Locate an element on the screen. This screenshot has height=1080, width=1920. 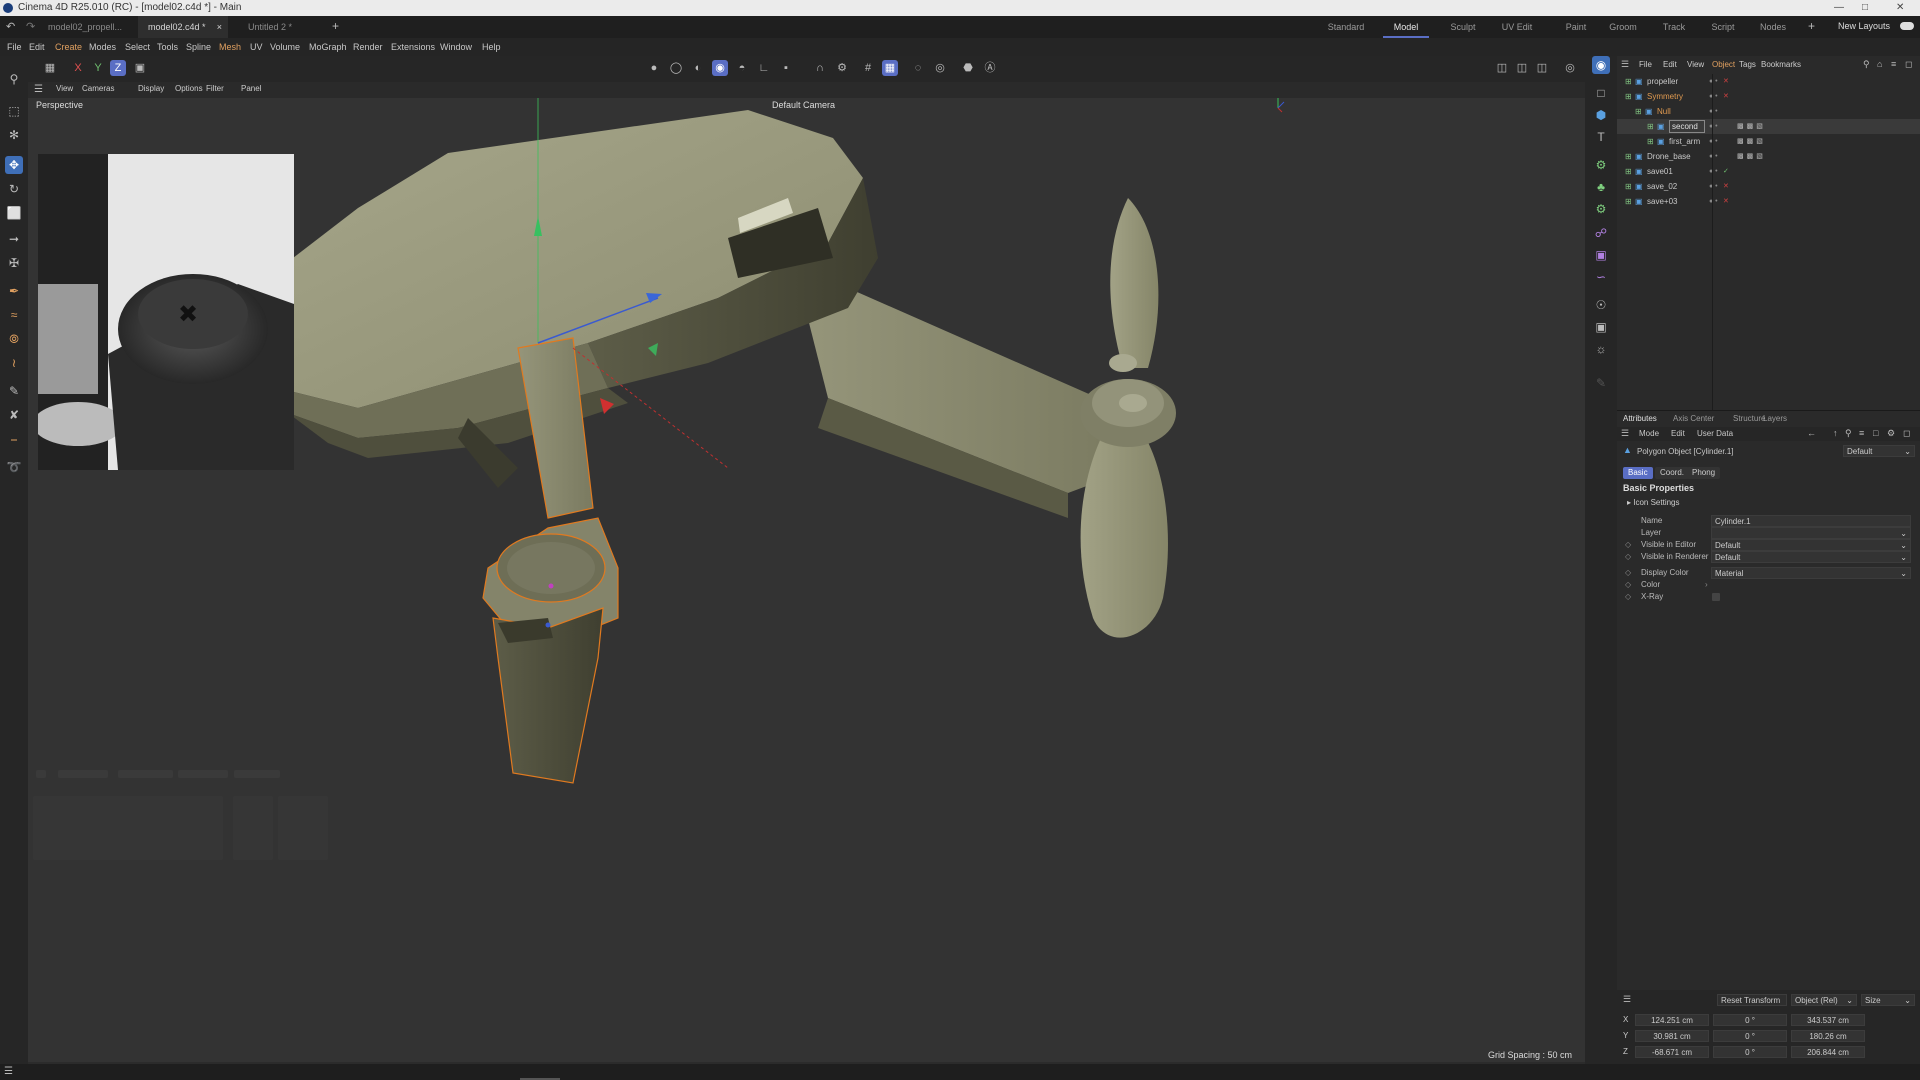
layout-tab-uv-edit: UV Edit is located at coordinates (1517, 27).